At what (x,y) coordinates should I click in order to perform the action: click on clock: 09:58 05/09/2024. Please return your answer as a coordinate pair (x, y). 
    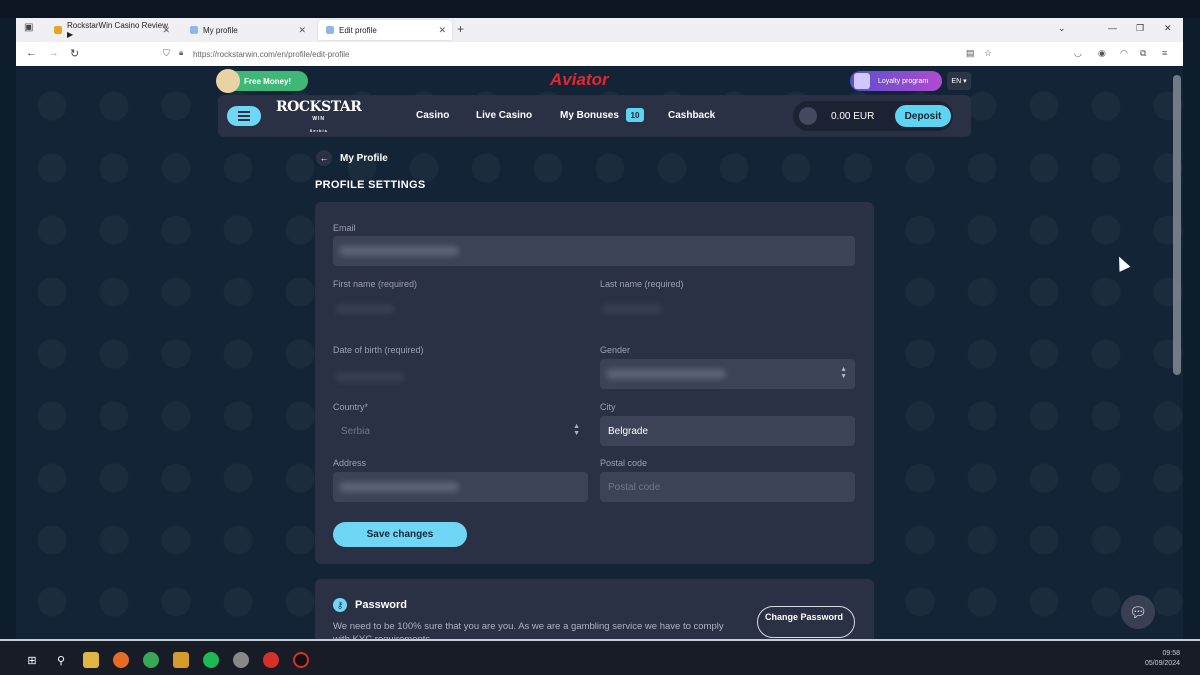
    Looking at the image, I should click on (1162, 659).